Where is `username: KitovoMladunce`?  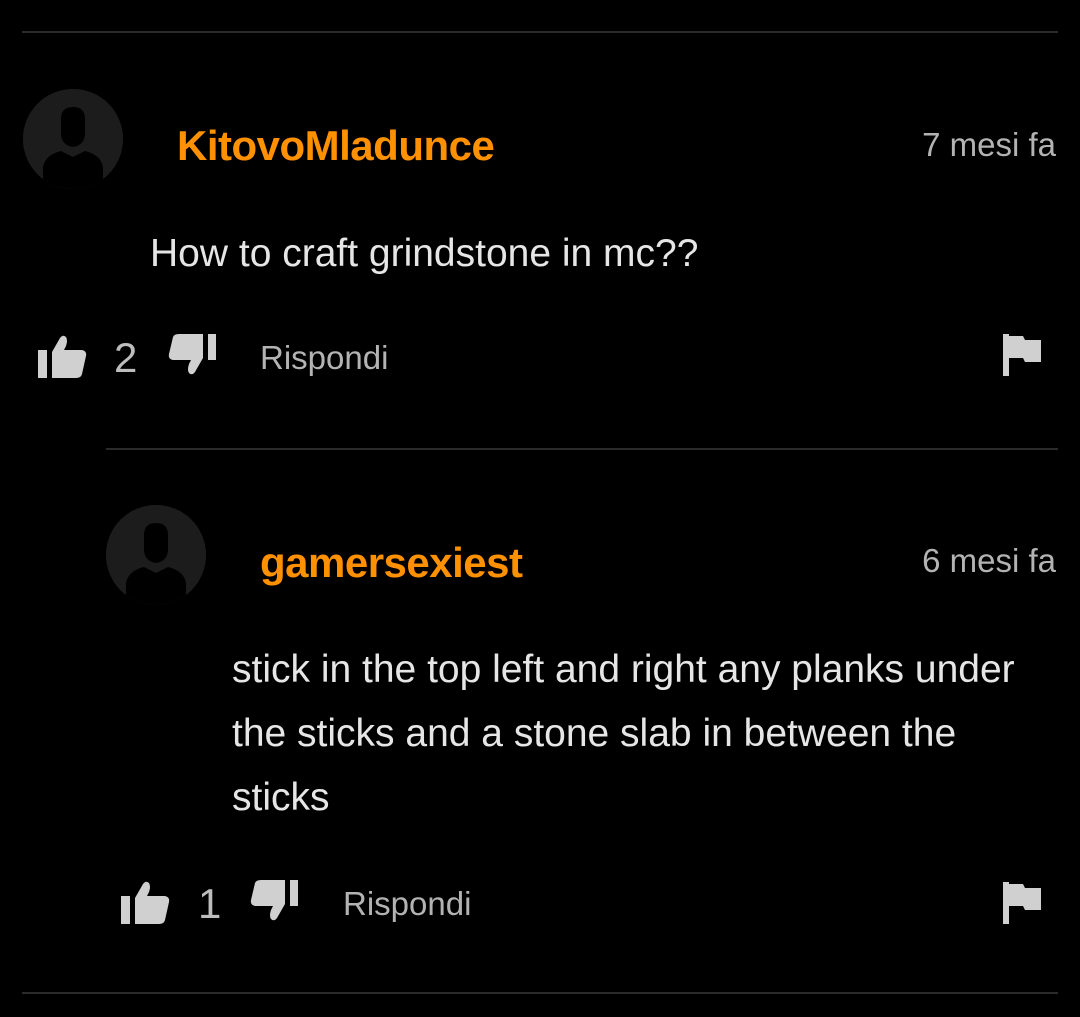
username: KitovoMladunce is located at coordinates (336, 146).